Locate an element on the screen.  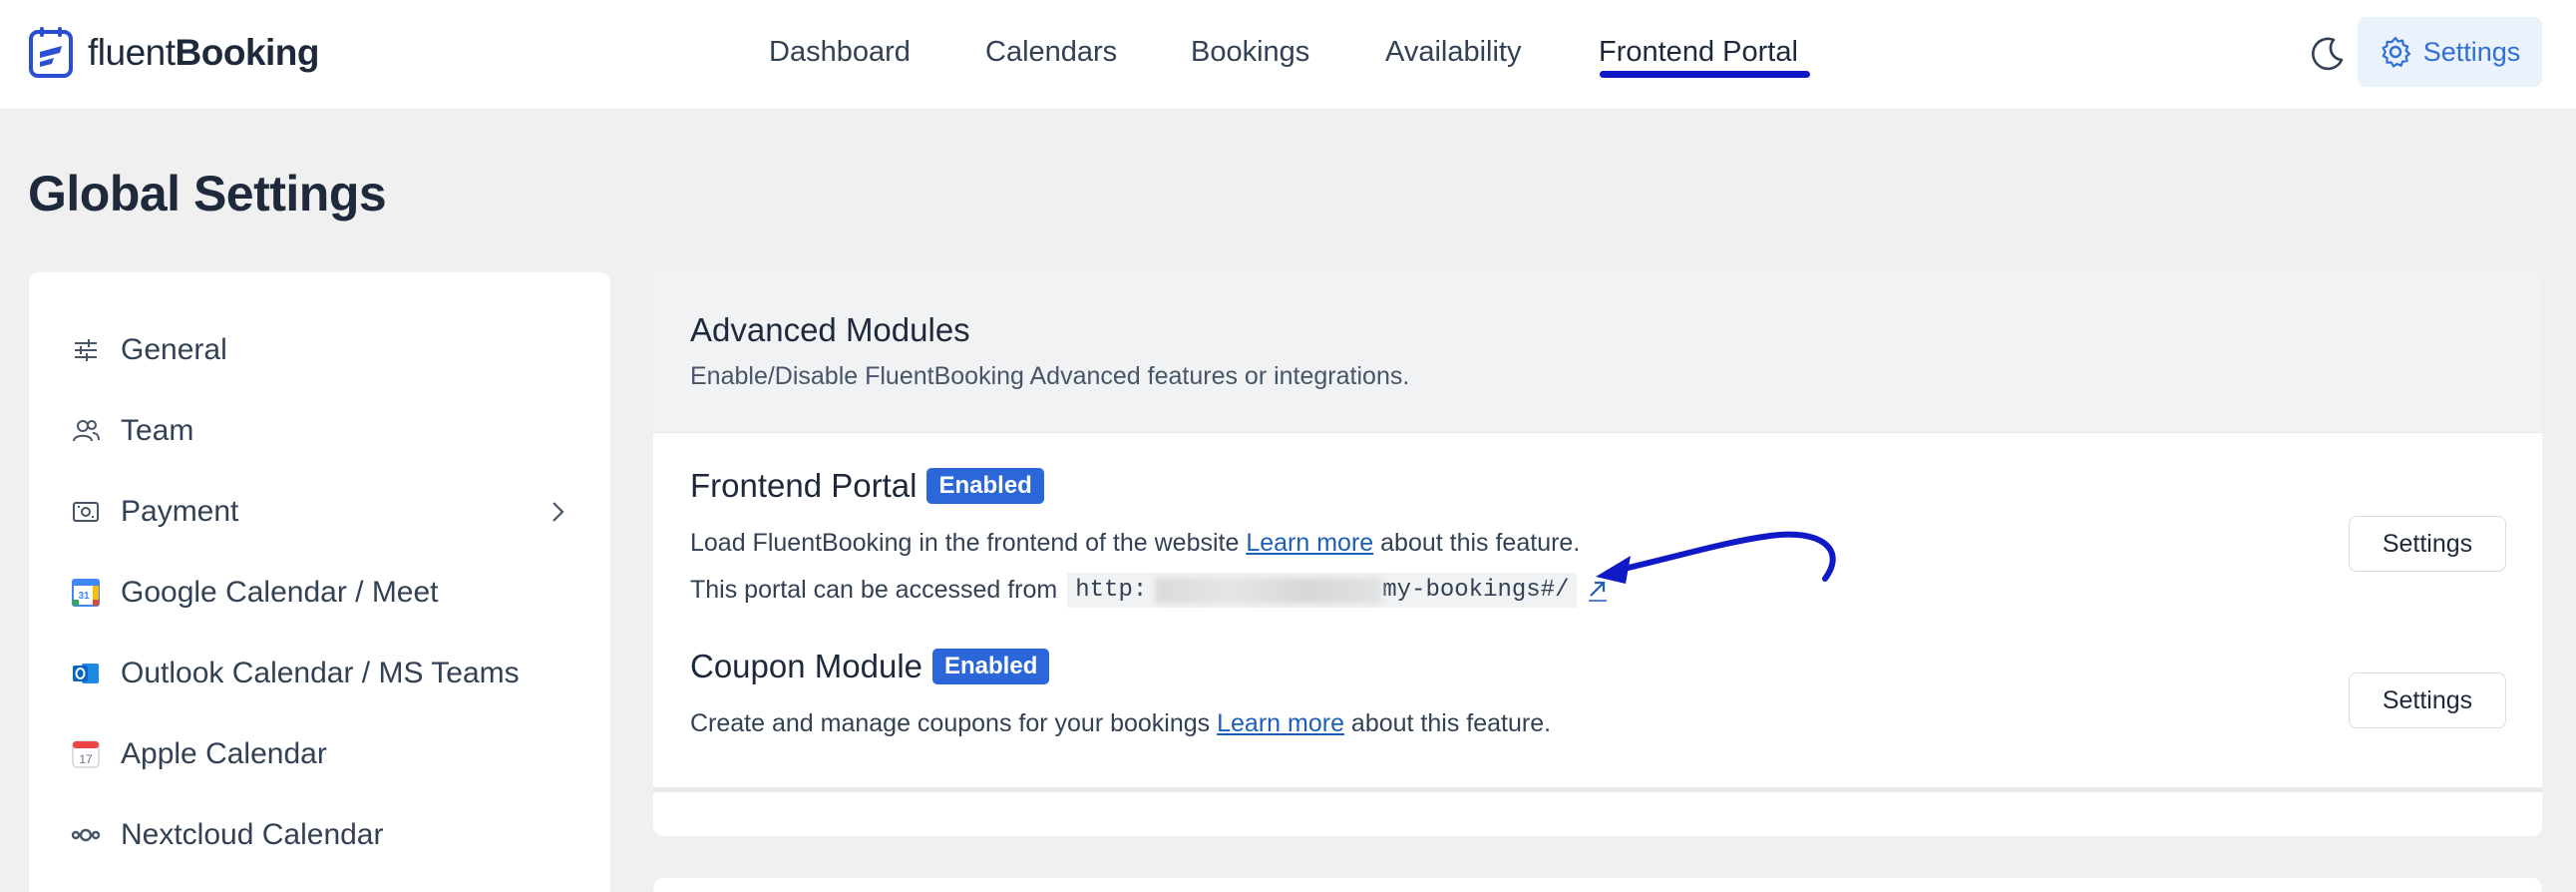
sidebar-item-label: Outlook Calendar / MS Teams is located at coordinates (320, 673).